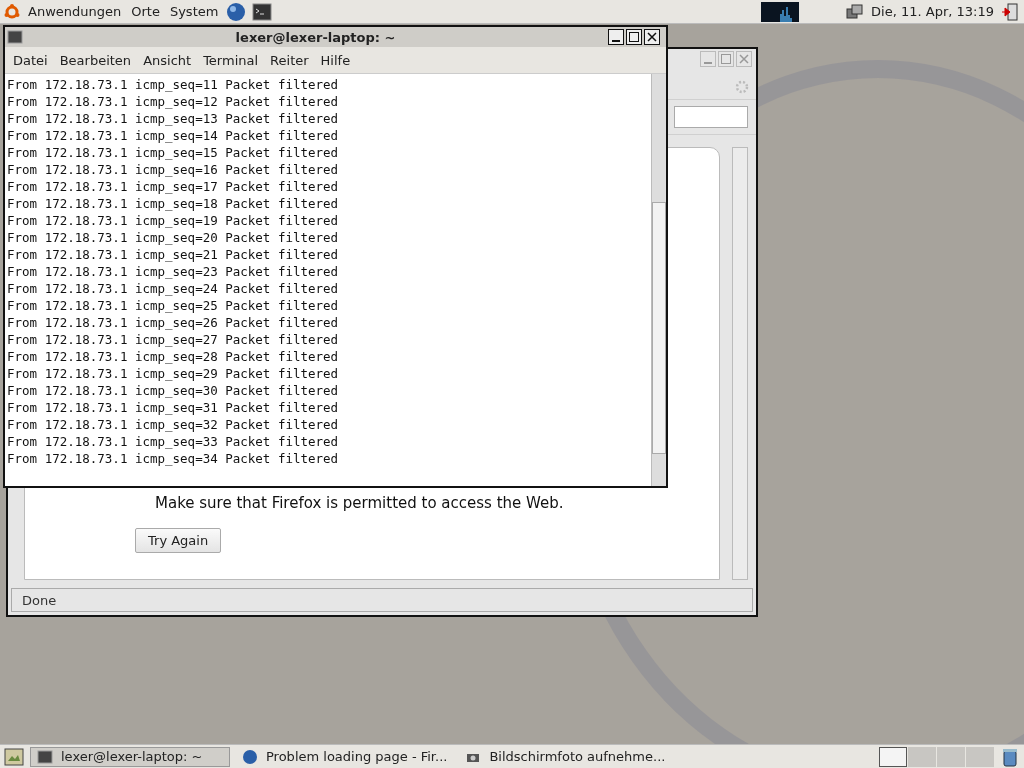 Image resolution: width=1024 pixels, height=768 pixels. I want to click on menu-item: Datei, so click(30, 60).